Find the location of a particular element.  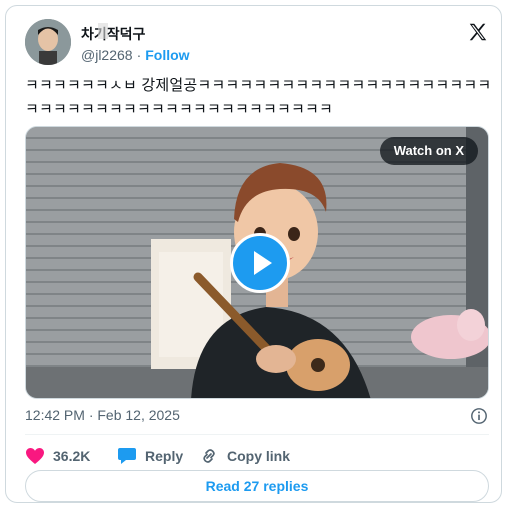

watch-on-x-button: Watch on X is located at coordinates (428, 151).